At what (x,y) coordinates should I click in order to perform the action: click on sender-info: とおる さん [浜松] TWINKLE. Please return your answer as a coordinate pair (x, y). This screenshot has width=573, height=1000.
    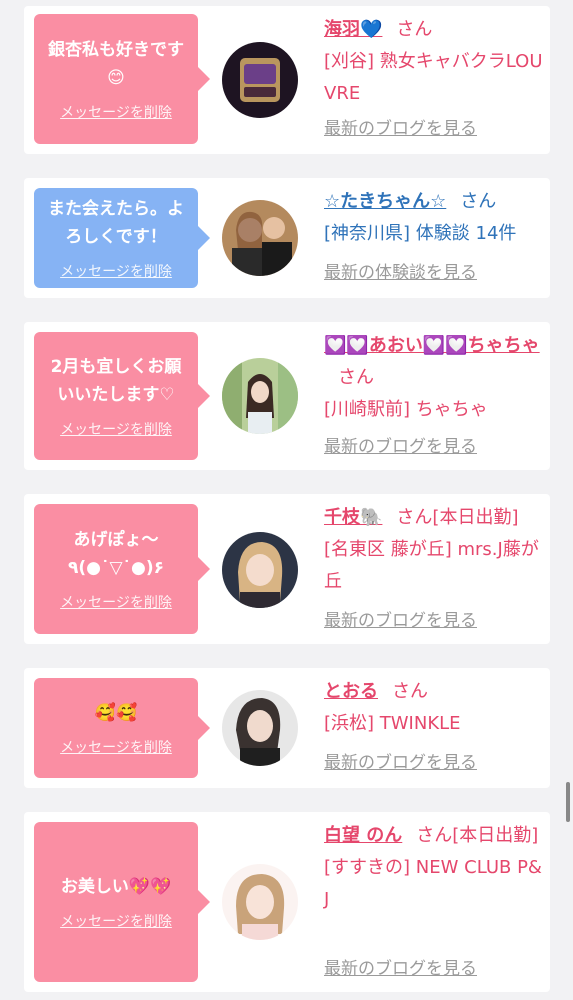
    Looking at the image, I should click on (434, 708).